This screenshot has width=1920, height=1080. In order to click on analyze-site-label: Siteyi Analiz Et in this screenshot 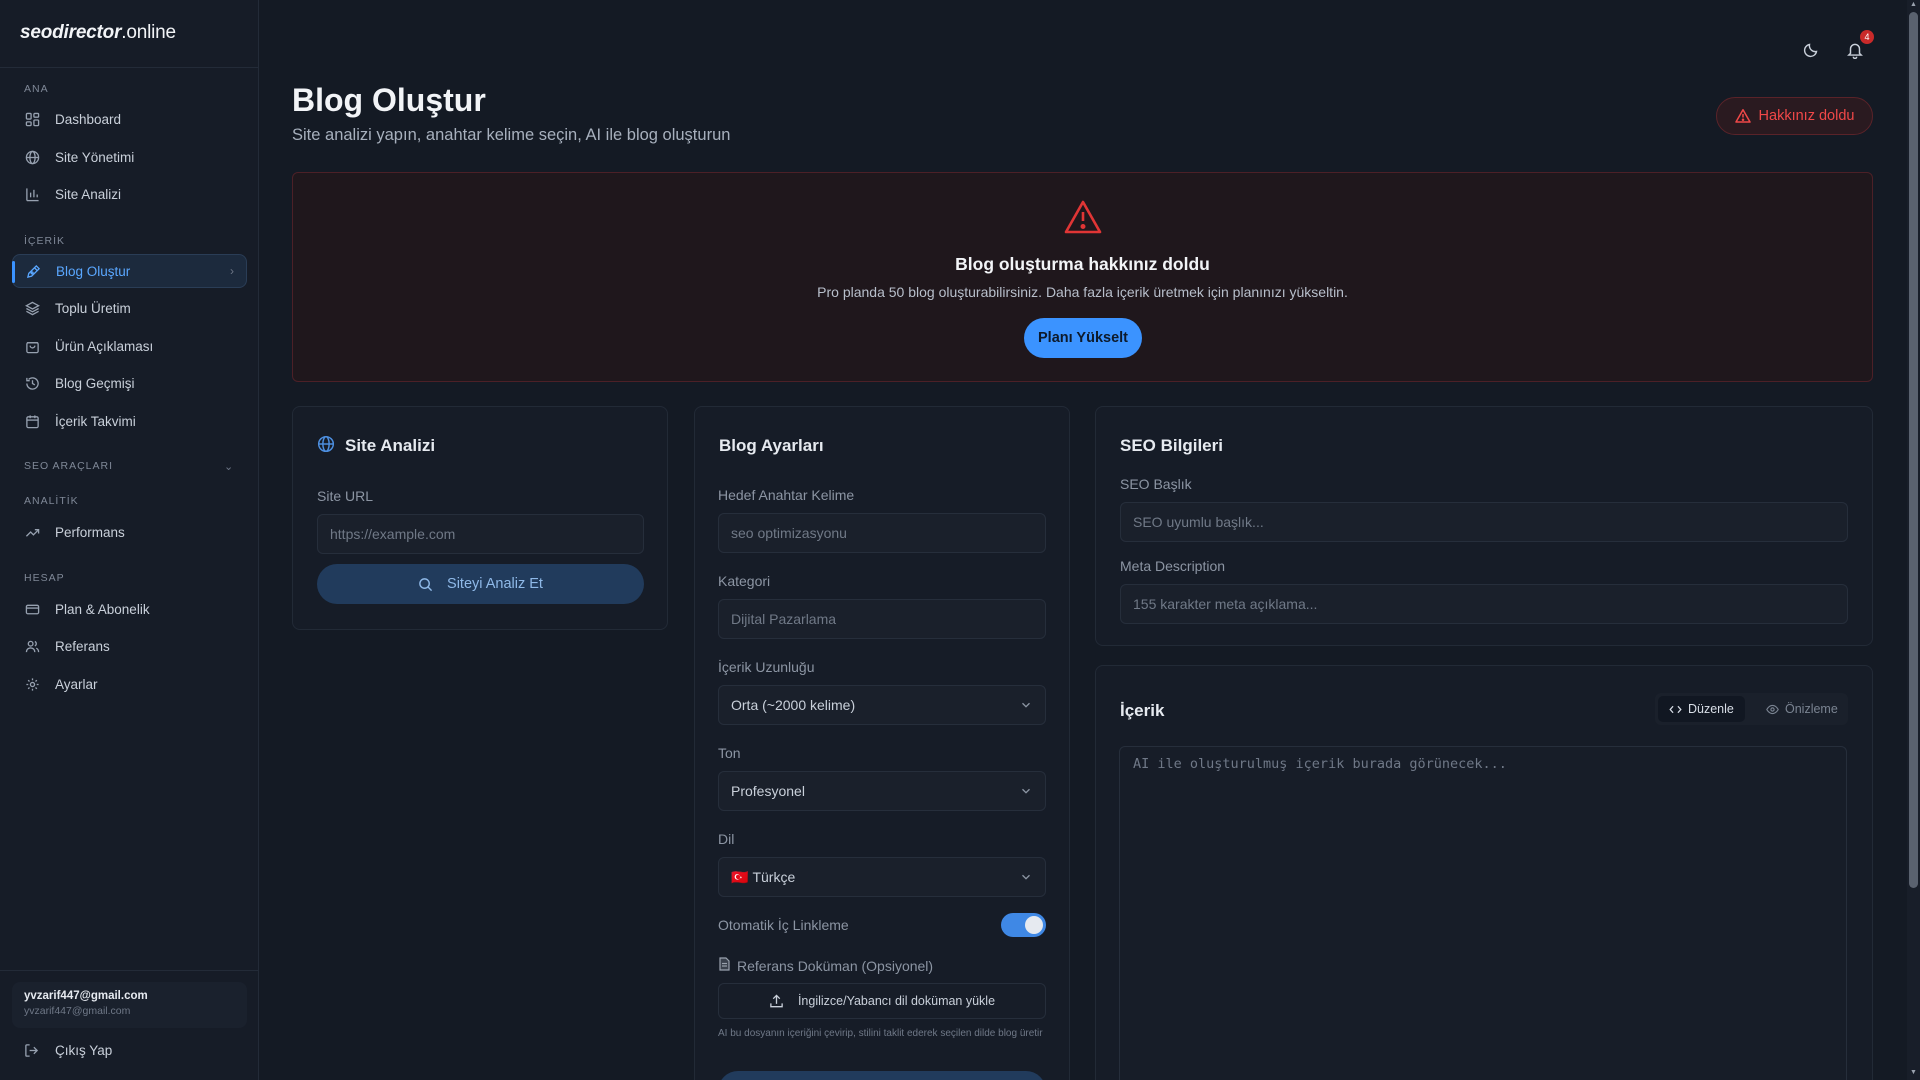, I will do `click(495, 584)`.